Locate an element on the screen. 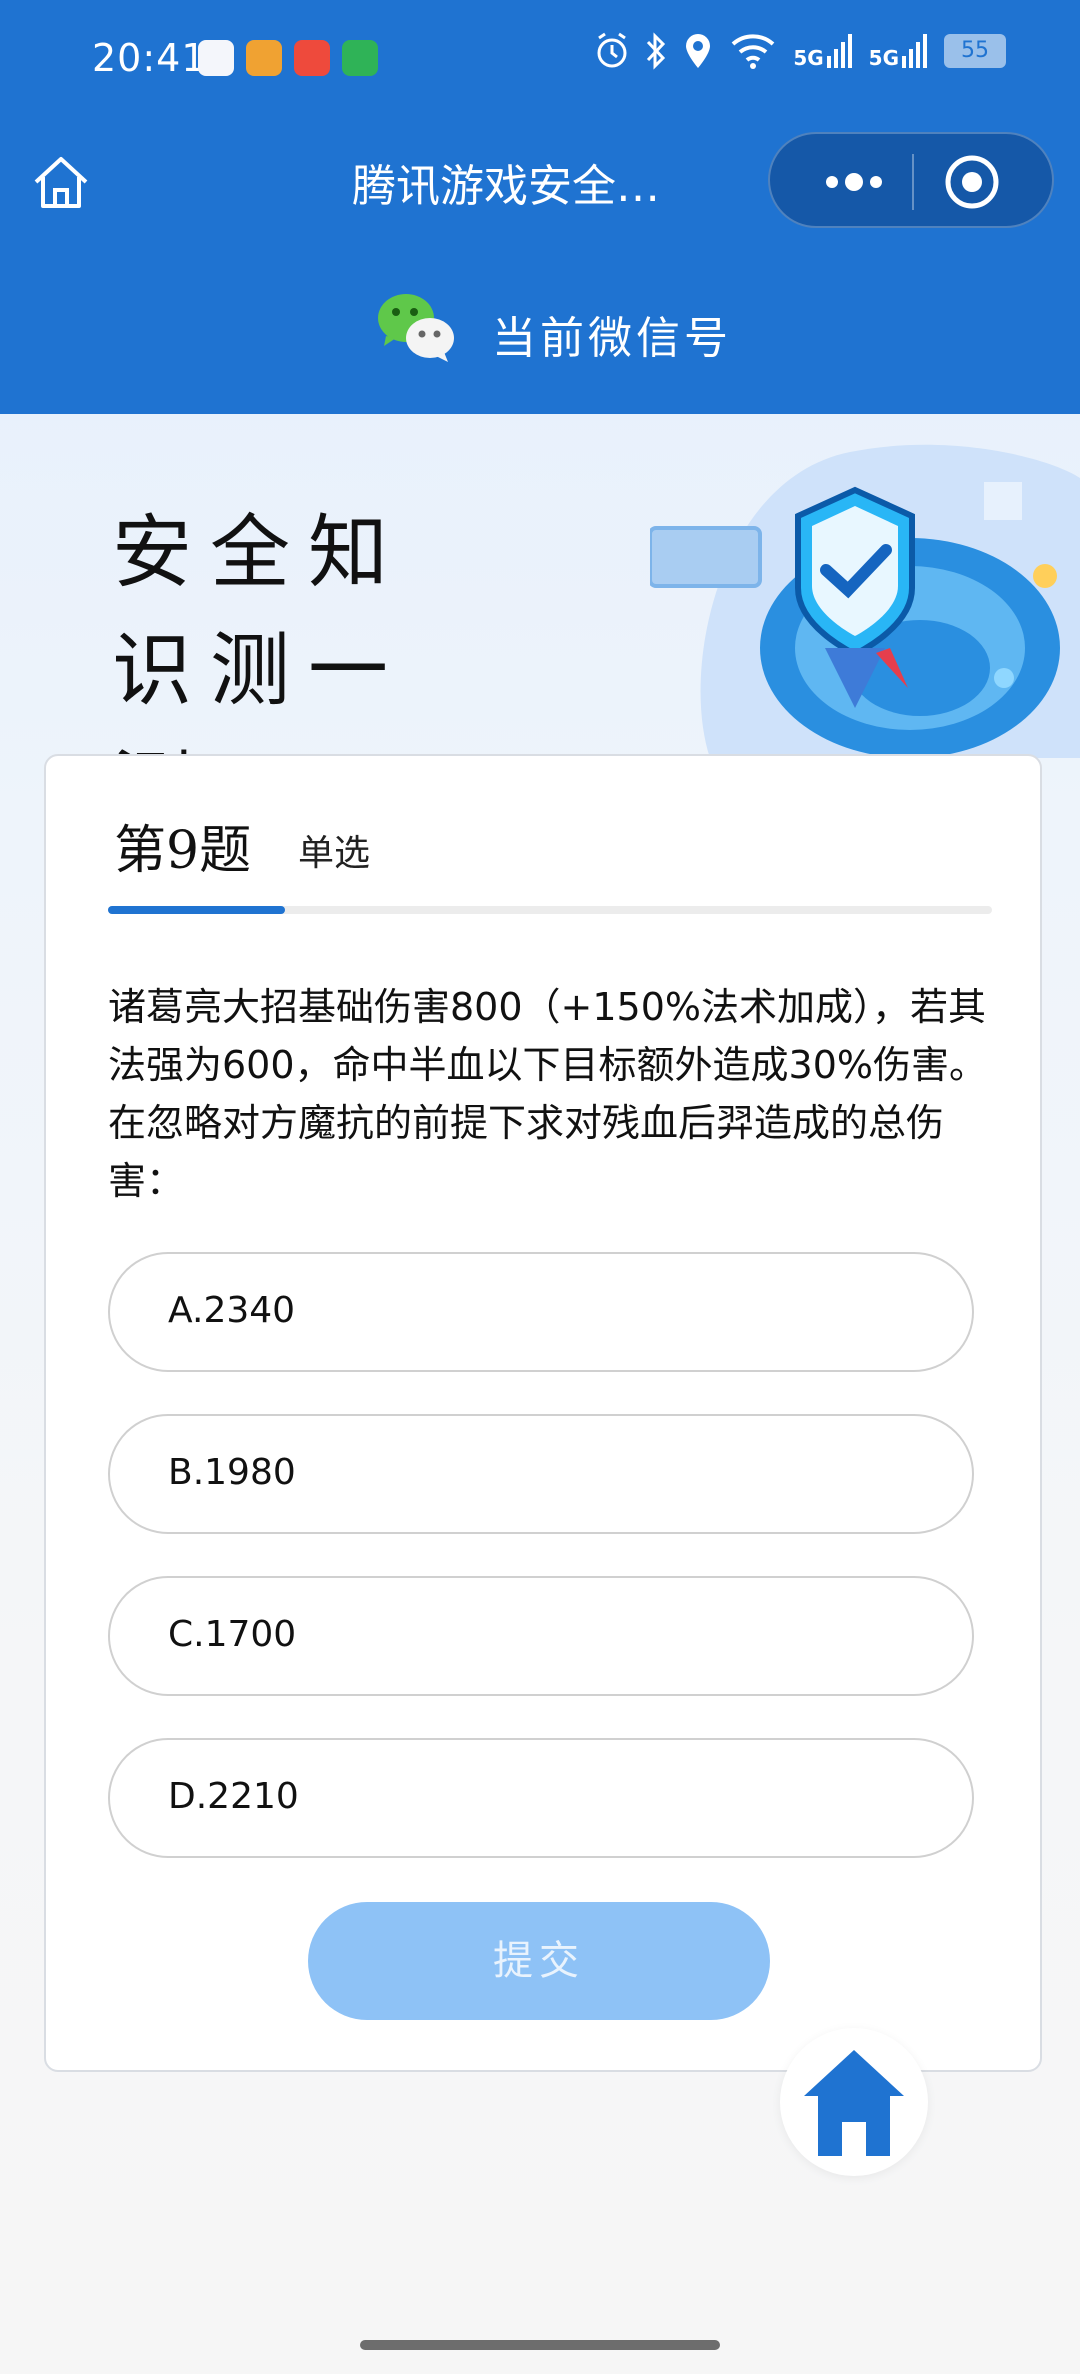 The image size is (1080, 2374). signal-5g-2: 5G is located at coordinates (898, 51).